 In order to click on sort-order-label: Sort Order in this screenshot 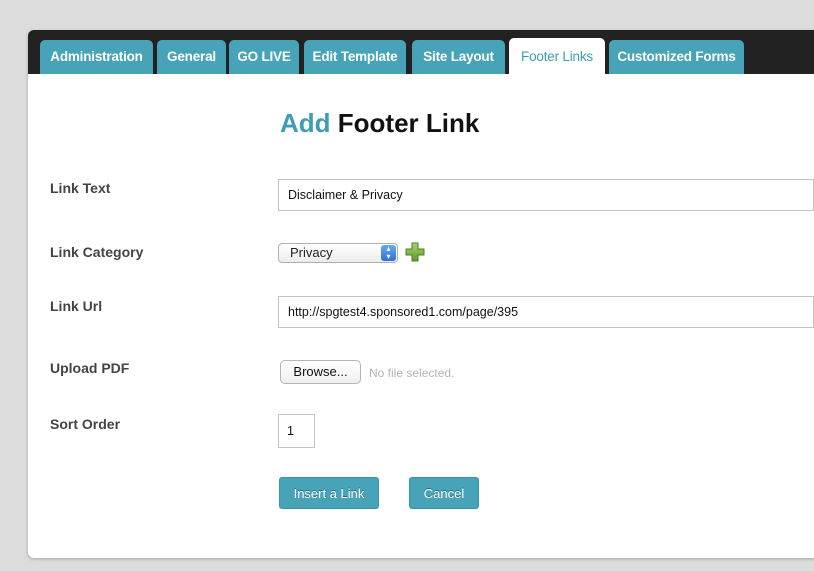, I will do `click(85, 424)`.